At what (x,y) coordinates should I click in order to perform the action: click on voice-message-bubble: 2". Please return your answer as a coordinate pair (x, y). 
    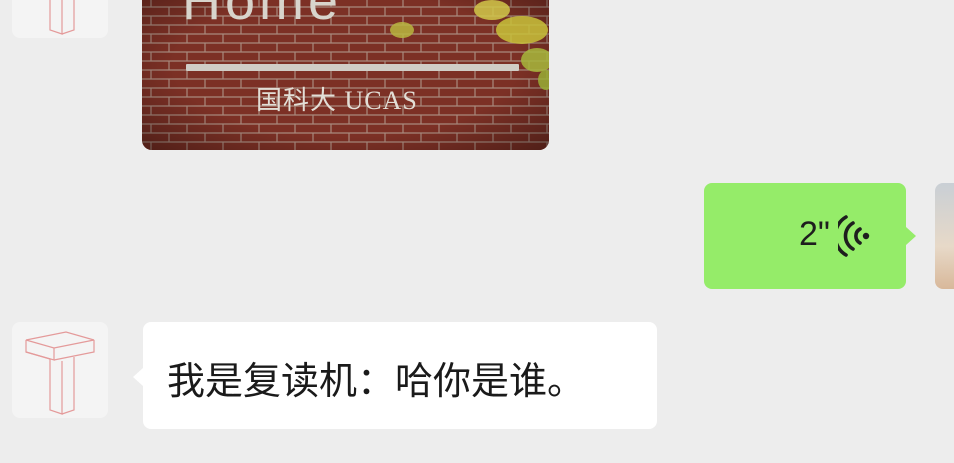
    Looking at the image, I should click on (810, 236).